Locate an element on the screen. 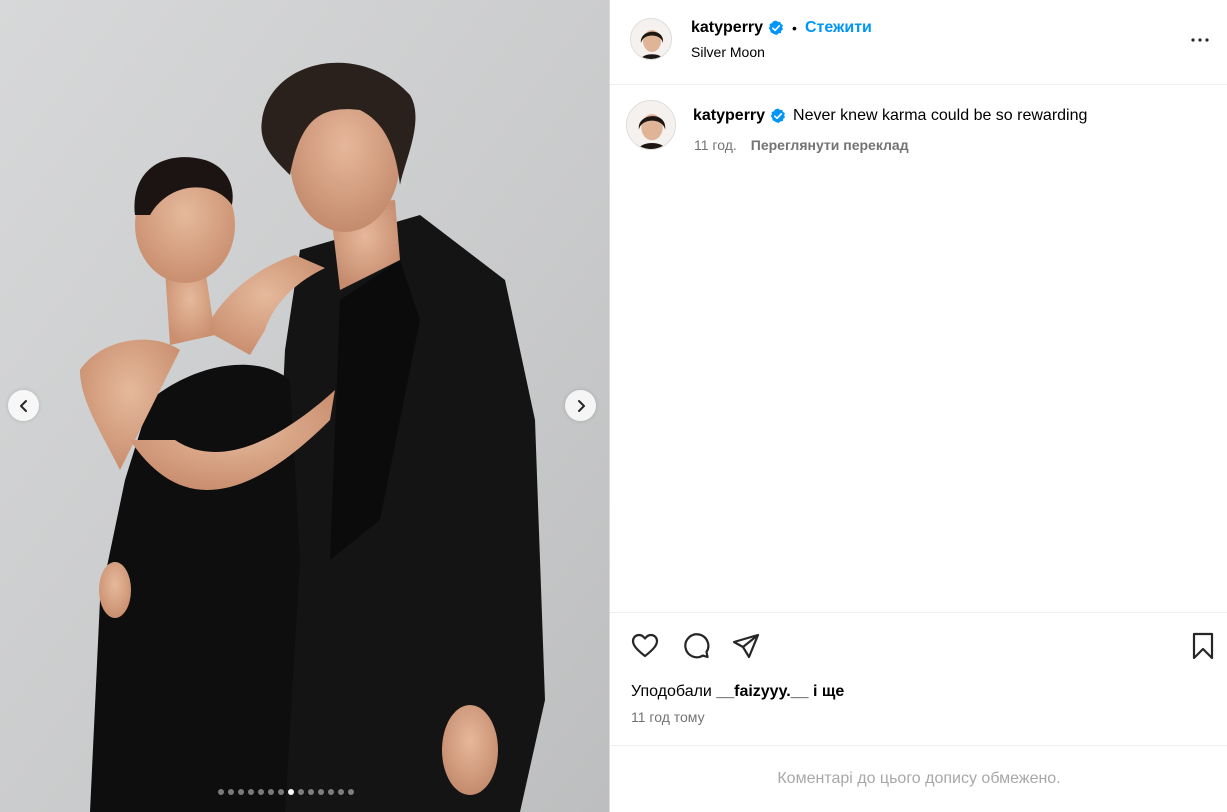 This screenshot has height=812, width=1227. share-icon is located at coordinates (746, 646).